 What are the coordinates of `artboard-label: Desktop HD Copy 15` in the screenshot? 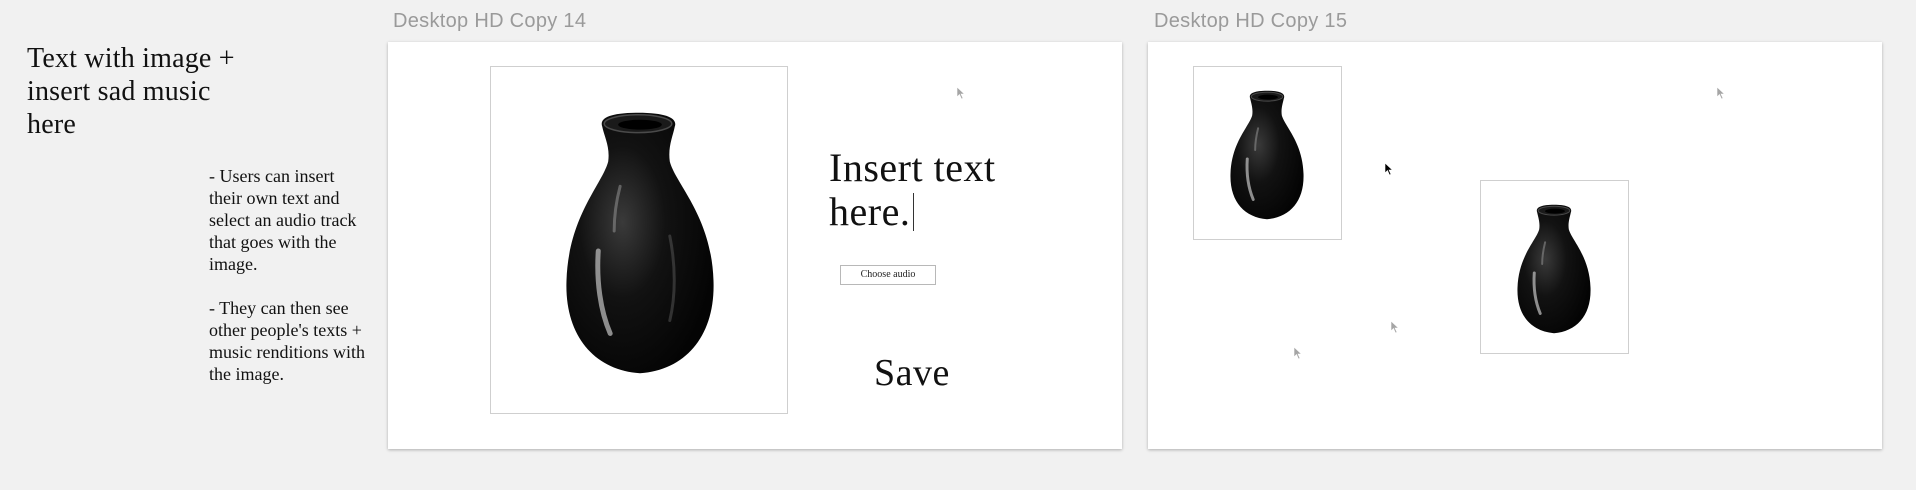 It's located at (1250, 21).